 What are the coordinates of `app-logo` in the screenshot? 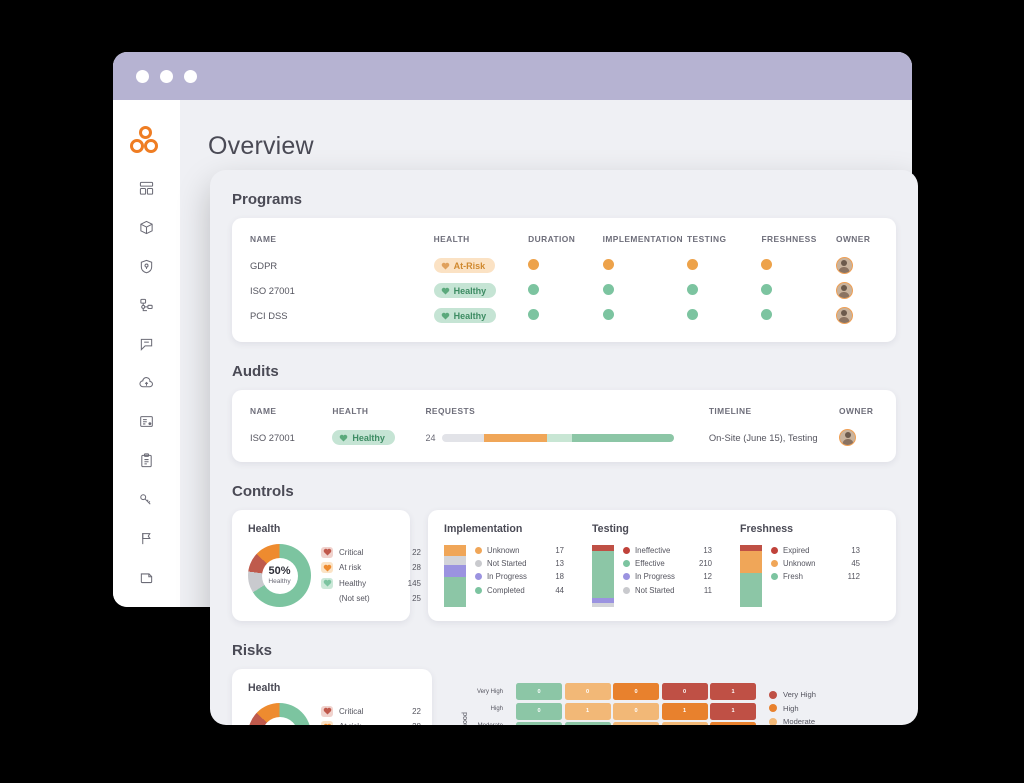 It's located at (146, 139).